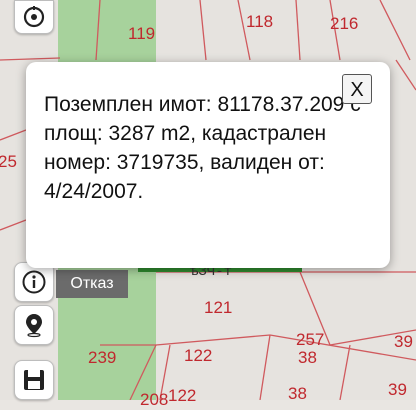  What do you see at coordinates (154, 399) in the screenshot?
I see `parcel-label: 208` at bounding box center [154, 399].